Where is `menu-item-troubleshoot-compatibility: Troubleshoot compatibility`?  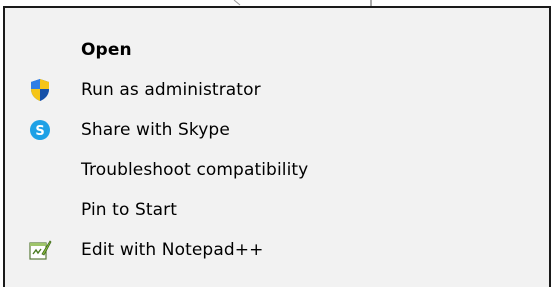
menu-item-troubleshoot-compatibility: Troubleshoot compatibility is located at coordinates (277, 170).